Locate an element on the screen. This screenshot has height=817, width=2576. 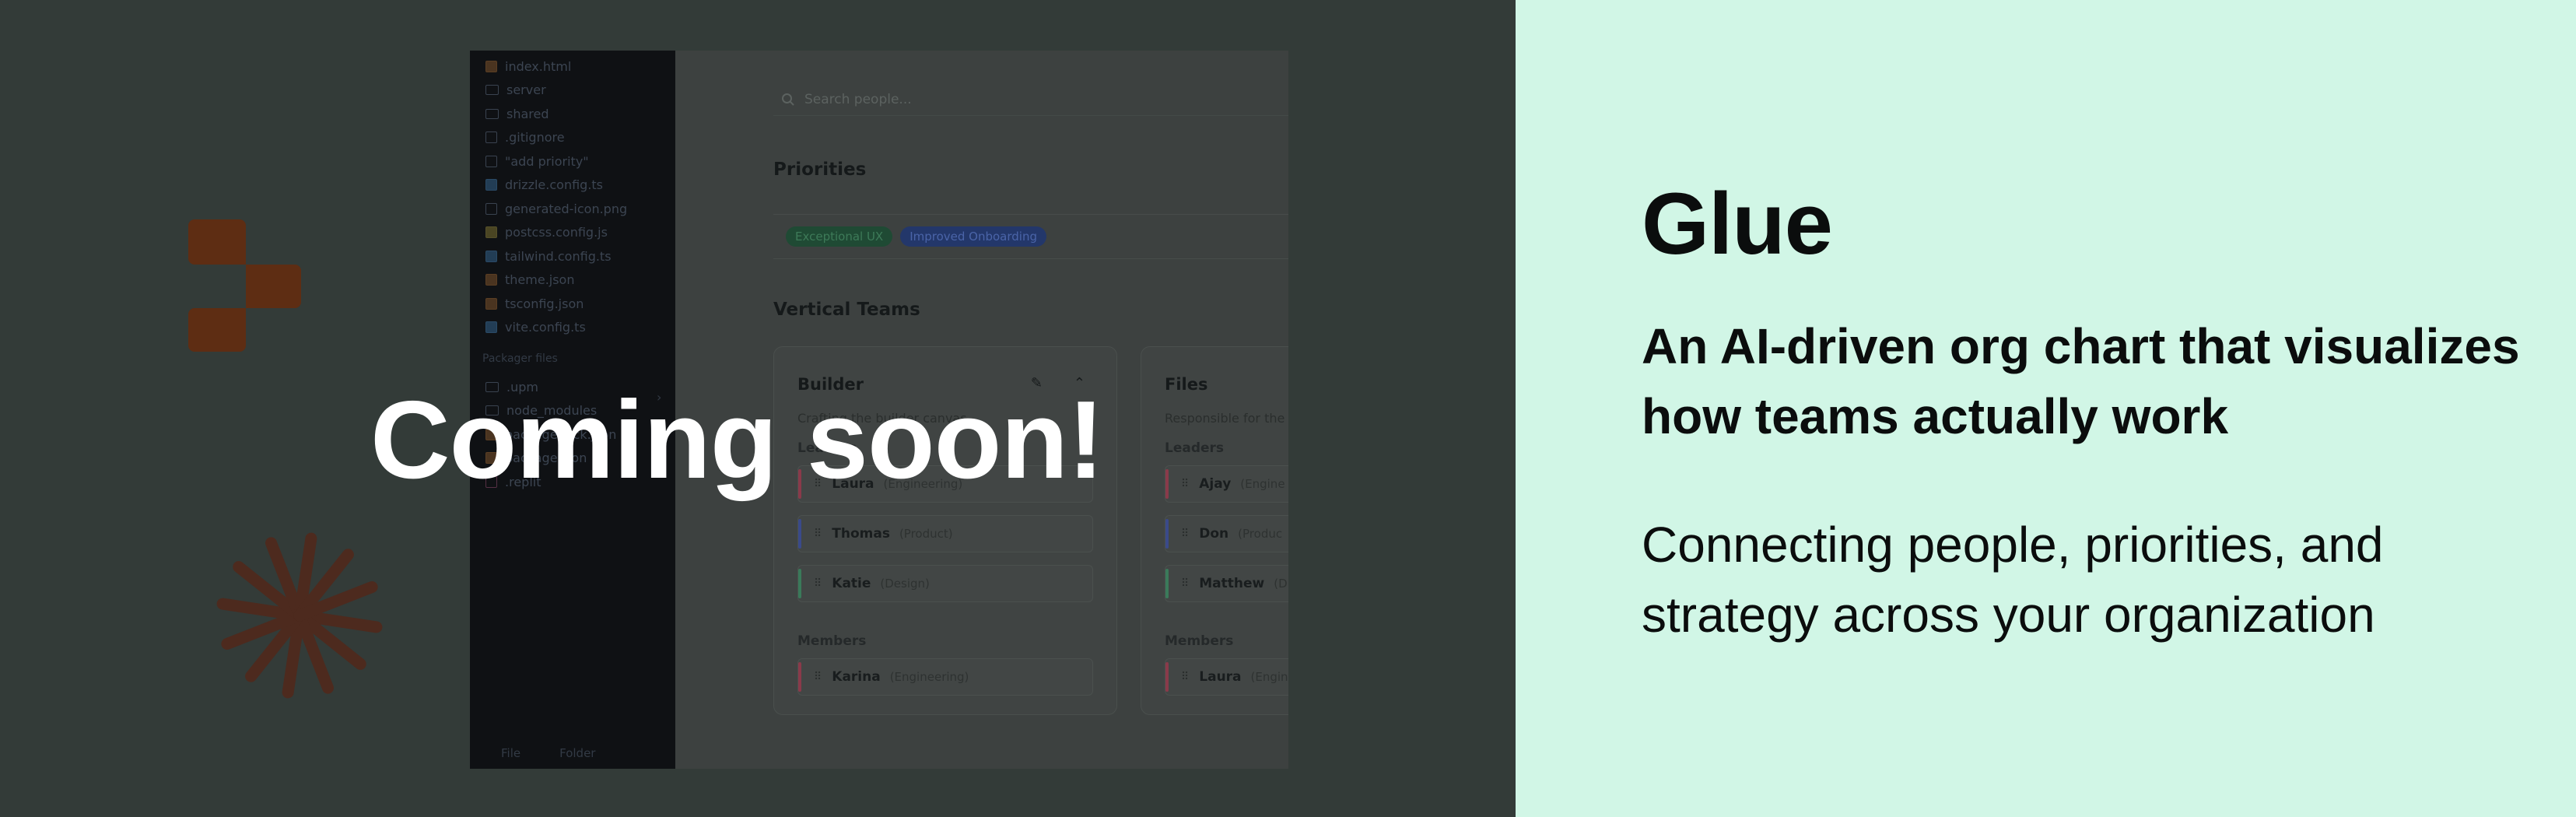
file-tree-item: postcss.config.js is located at coordinates (546, 233).